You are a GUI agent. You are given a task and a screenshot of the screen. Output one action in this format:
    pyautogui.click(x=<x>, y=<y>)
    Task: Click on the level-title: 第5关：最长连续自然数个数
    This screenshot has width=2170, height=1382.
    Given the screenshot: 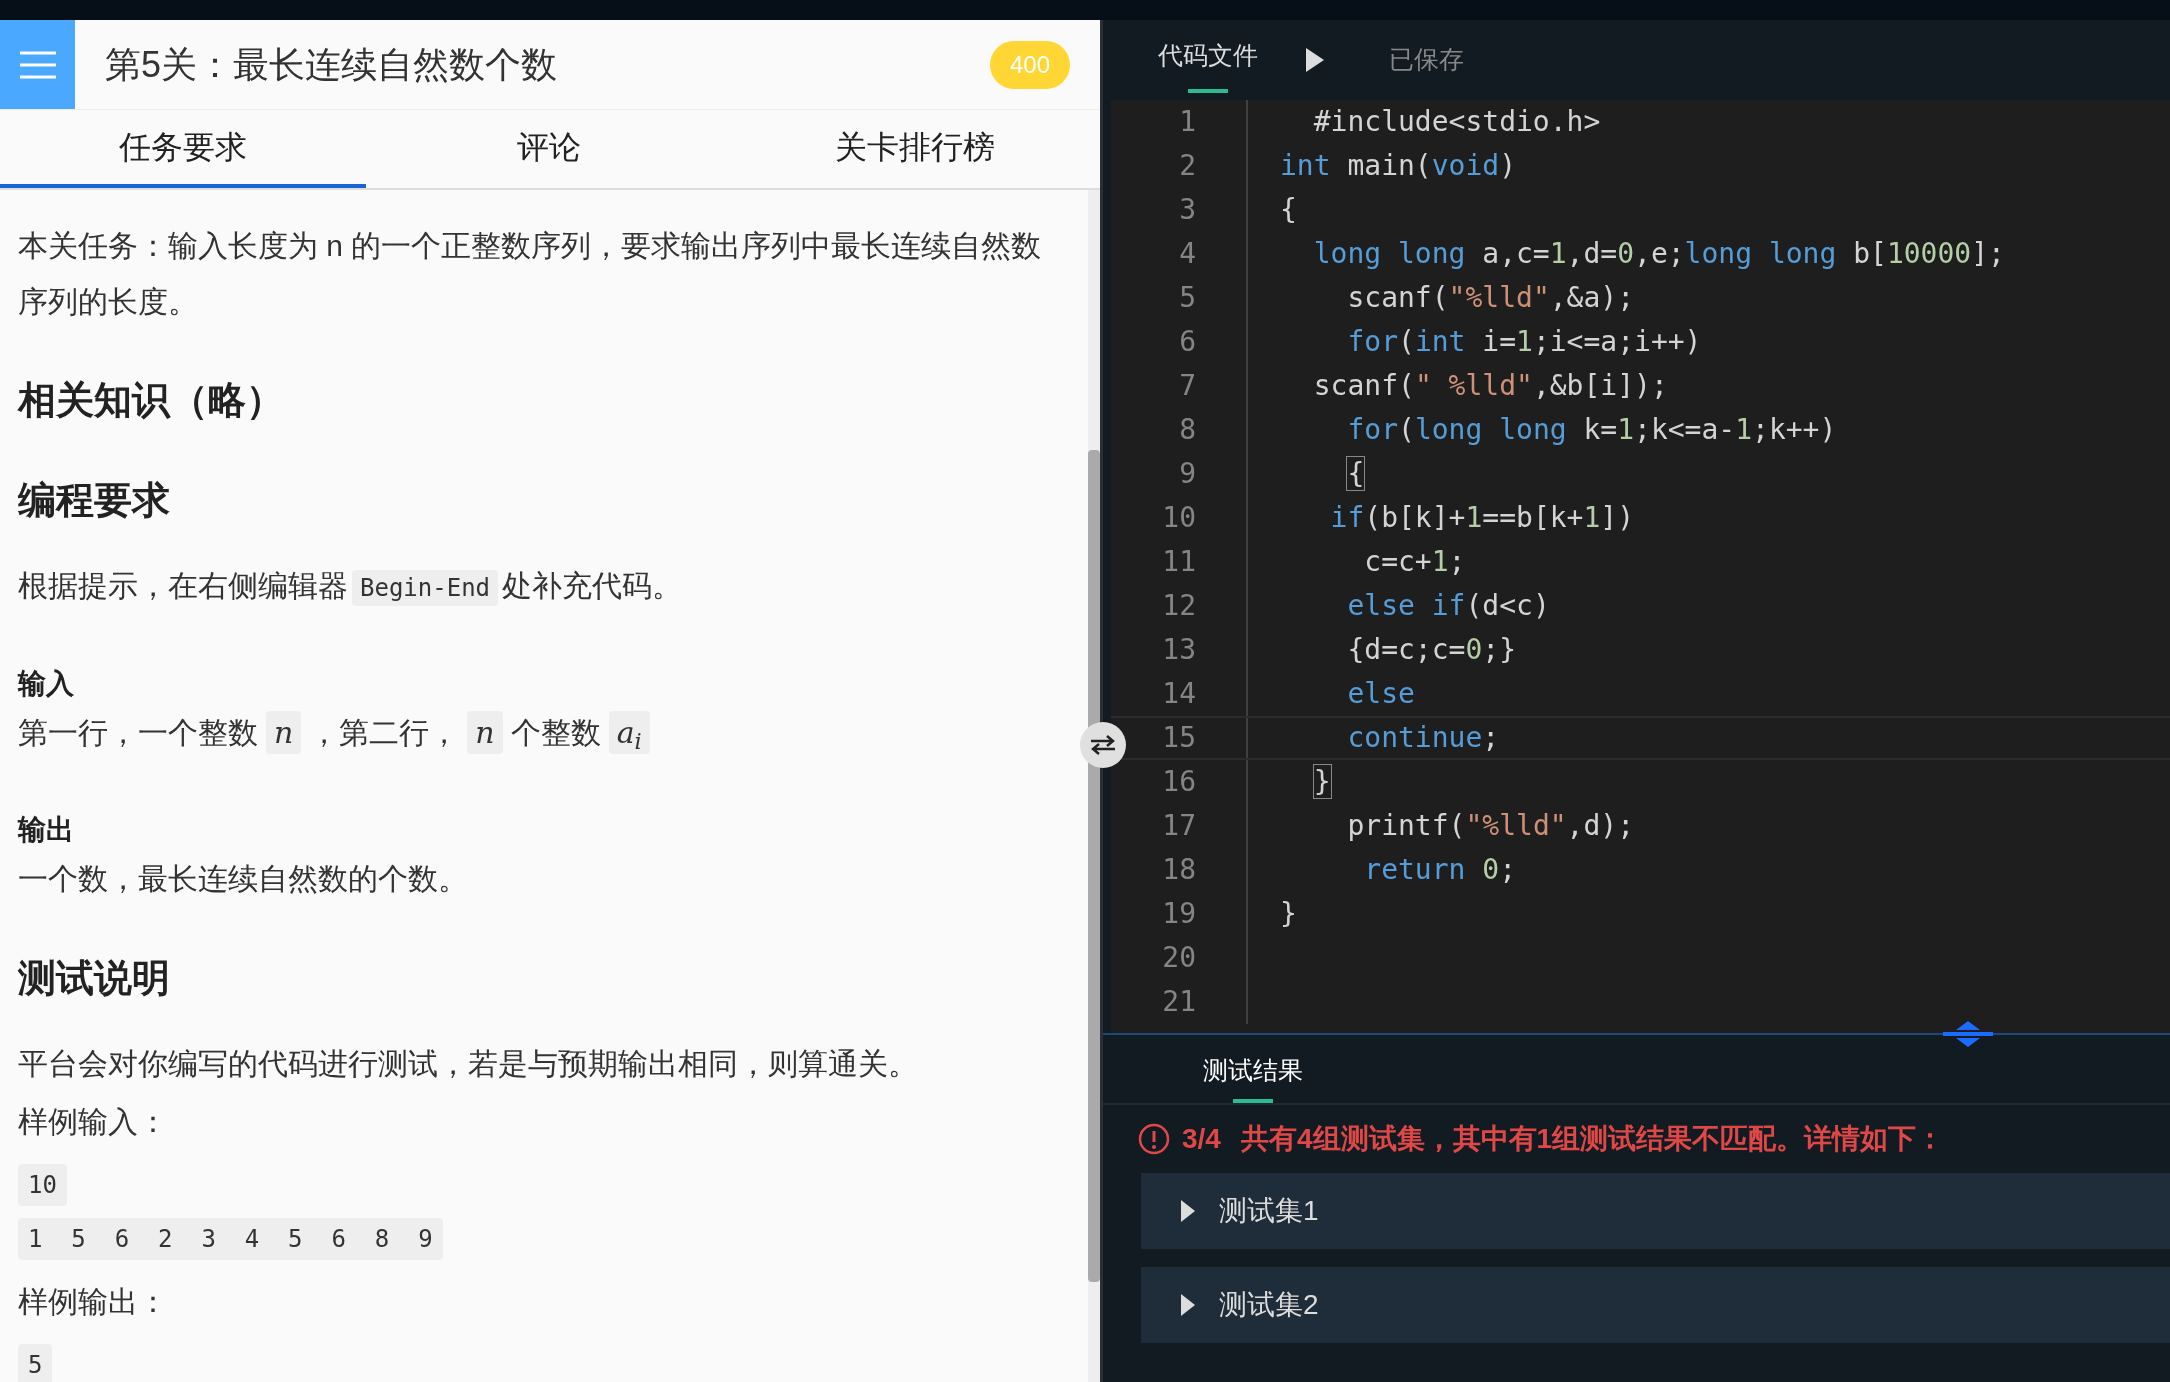 What is the action you would take?
    pyautogui.click(x=332, y=64)
    